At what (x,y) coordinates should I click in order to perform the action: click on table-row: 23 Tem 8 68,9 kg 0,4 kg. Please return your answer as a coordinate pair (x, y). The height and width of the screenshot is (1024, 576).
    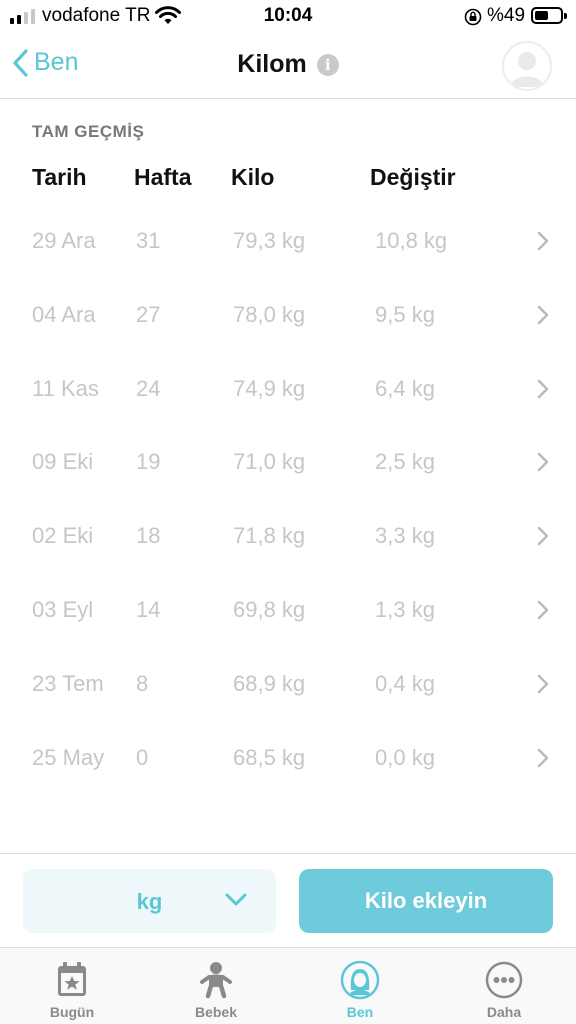
    Looking at the image, I should click on (288, 685).